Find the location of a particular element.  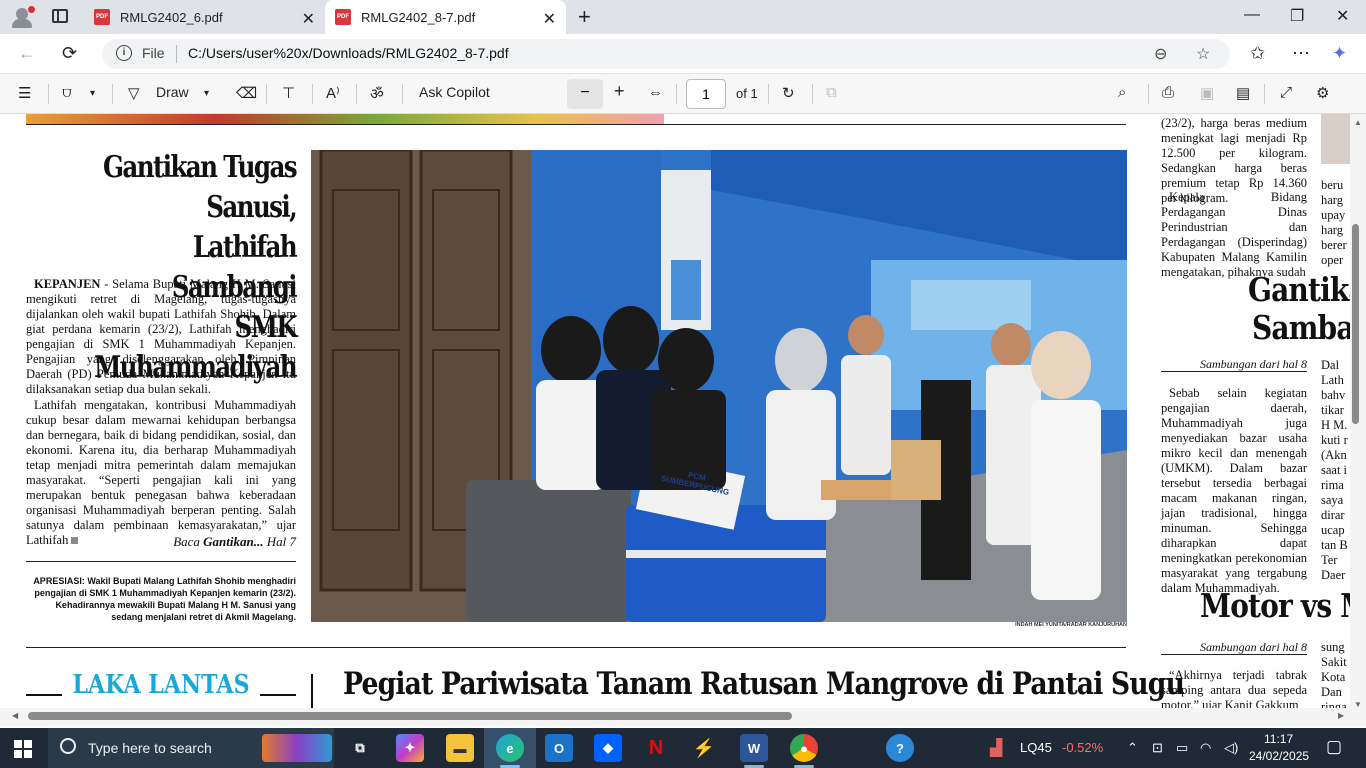

new-tab-button: + is located at coordinates (584, 17).